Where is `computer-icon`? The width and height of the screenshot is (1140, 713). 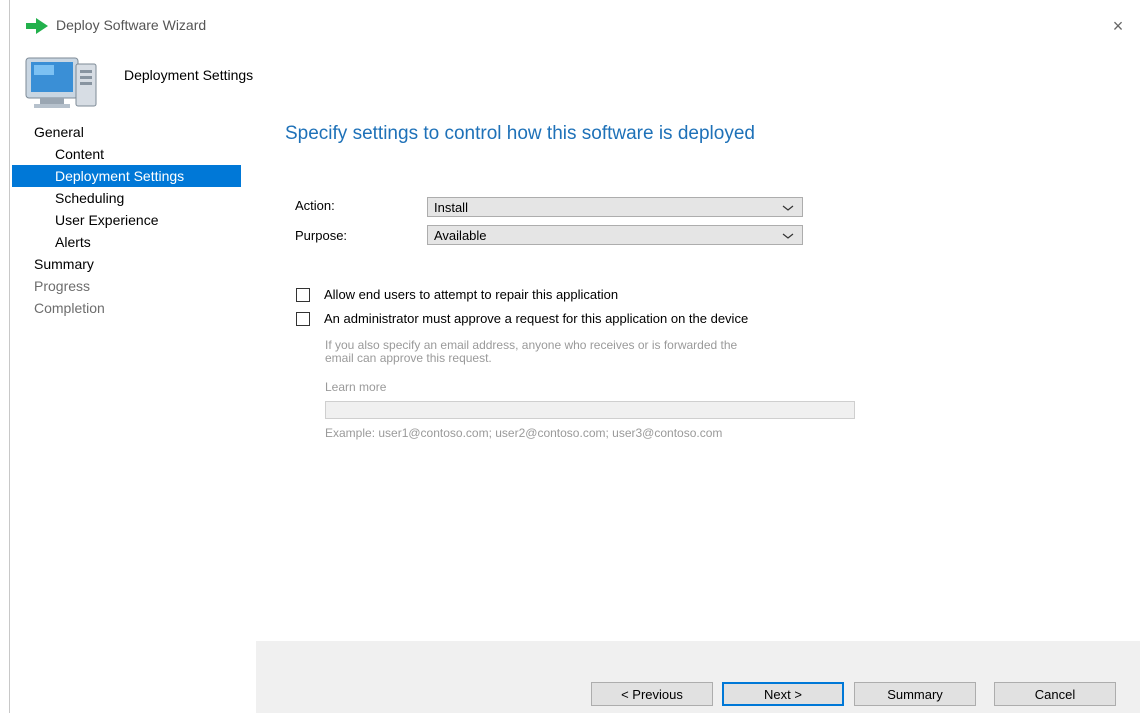
computer-icon is located at coordinates (61, 82).